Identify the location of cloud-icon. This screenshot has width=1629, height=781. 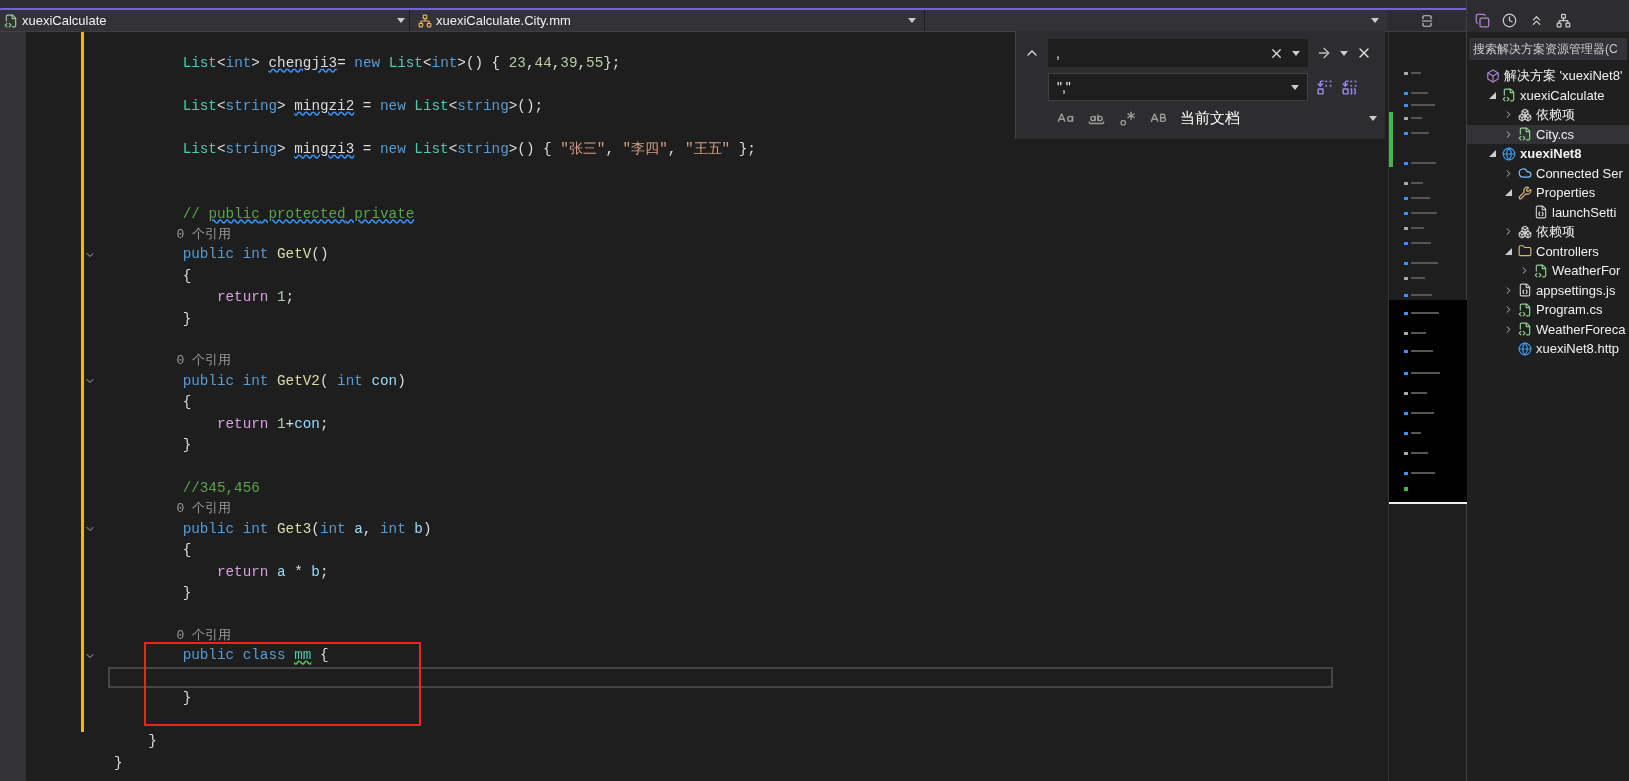
(1525, 173).